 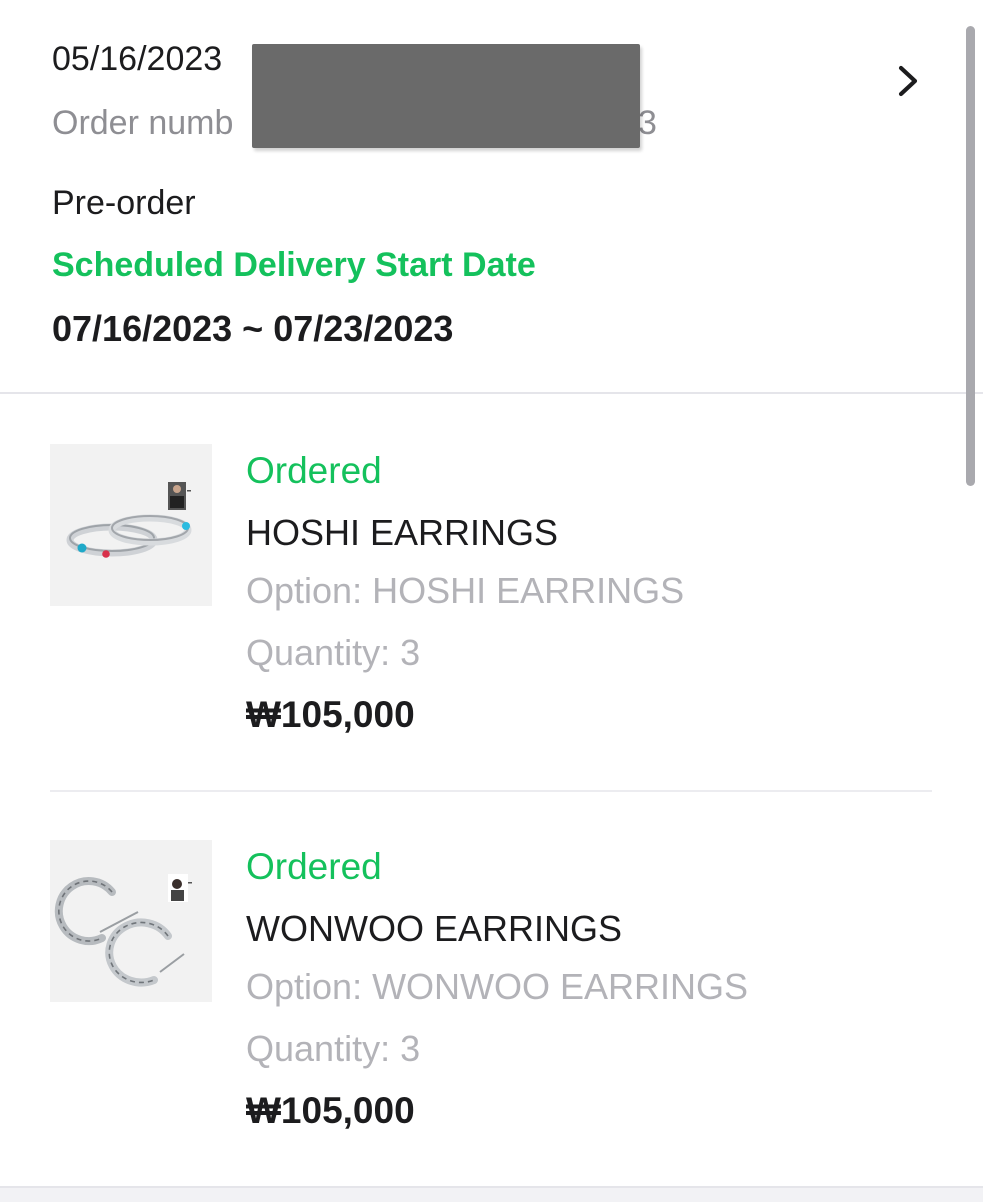 What do you see at coordinates (497, 986) in the screenshot?
I see `item-option: Option: WONWOO EARRINGS` at bounding box center [497, 986].